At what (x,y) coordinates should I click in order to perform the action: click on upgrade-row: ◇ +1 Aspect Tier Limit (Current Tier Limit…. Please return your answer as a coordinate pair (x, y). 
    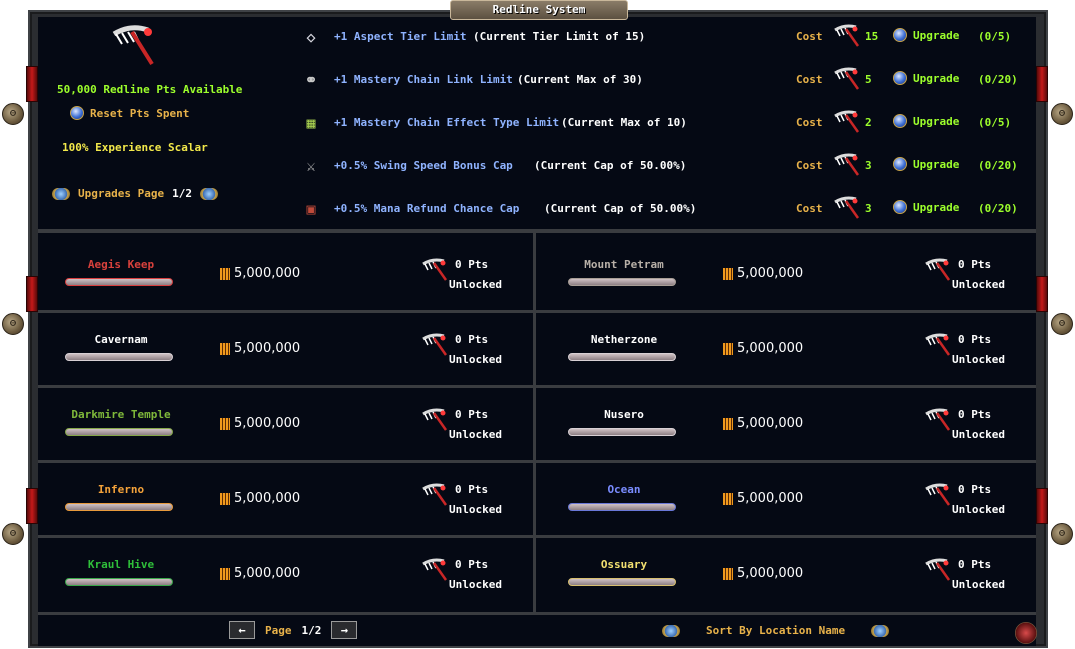
    Looking at the image, I should click on (665, 36).